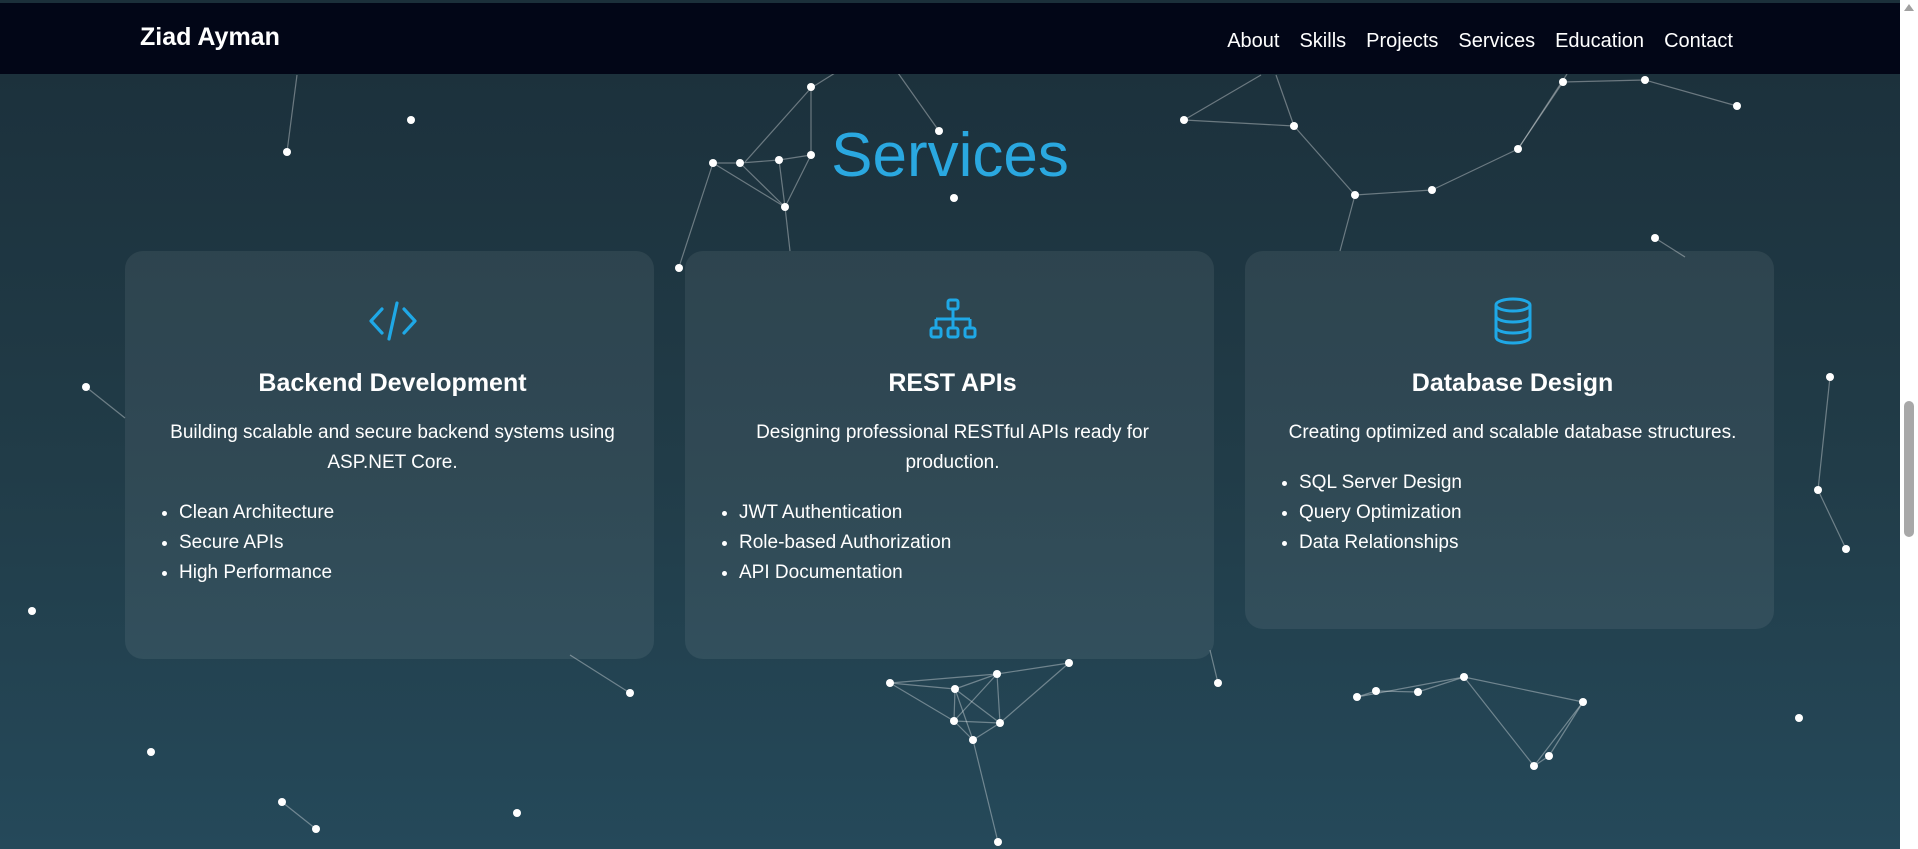 Image resolution: width=1918 pixels, height=849 pixels. What do you see at coordinates (962, 543) in the screenshot?
I see `list-item: Role-based Authorization` at bounding box center [962, 543].